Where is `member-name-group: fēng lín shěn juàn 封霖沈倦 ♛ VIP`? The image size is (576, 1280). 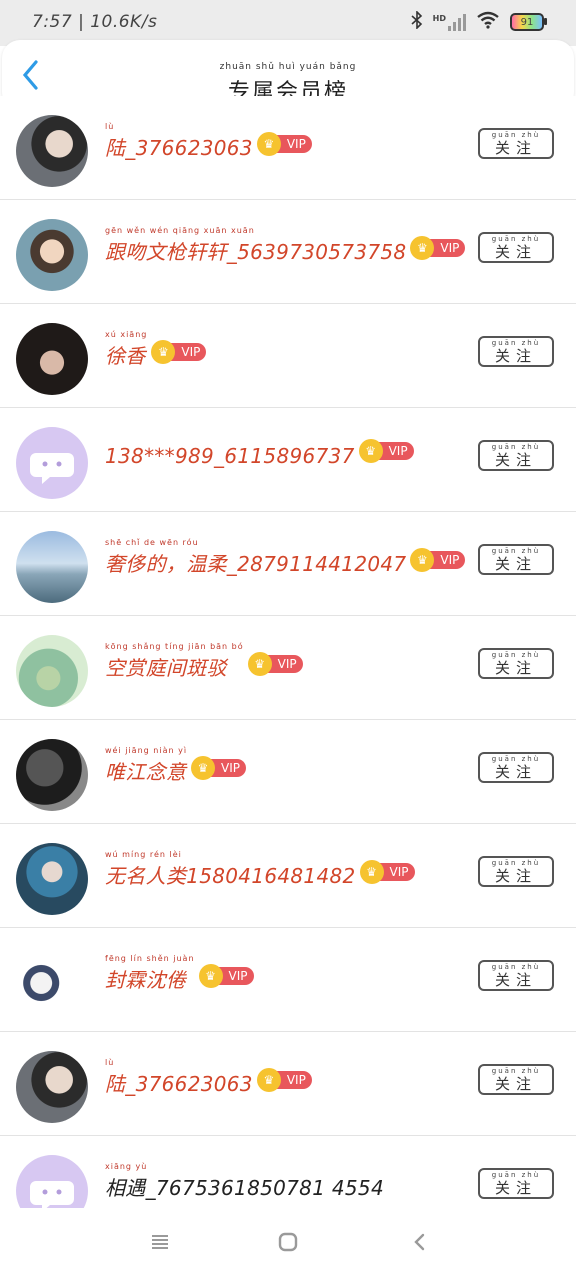 member-name-group: fēng lín shěn juàn 封霖沈倦 ♛ VIP is located at coordinates (179, 973).